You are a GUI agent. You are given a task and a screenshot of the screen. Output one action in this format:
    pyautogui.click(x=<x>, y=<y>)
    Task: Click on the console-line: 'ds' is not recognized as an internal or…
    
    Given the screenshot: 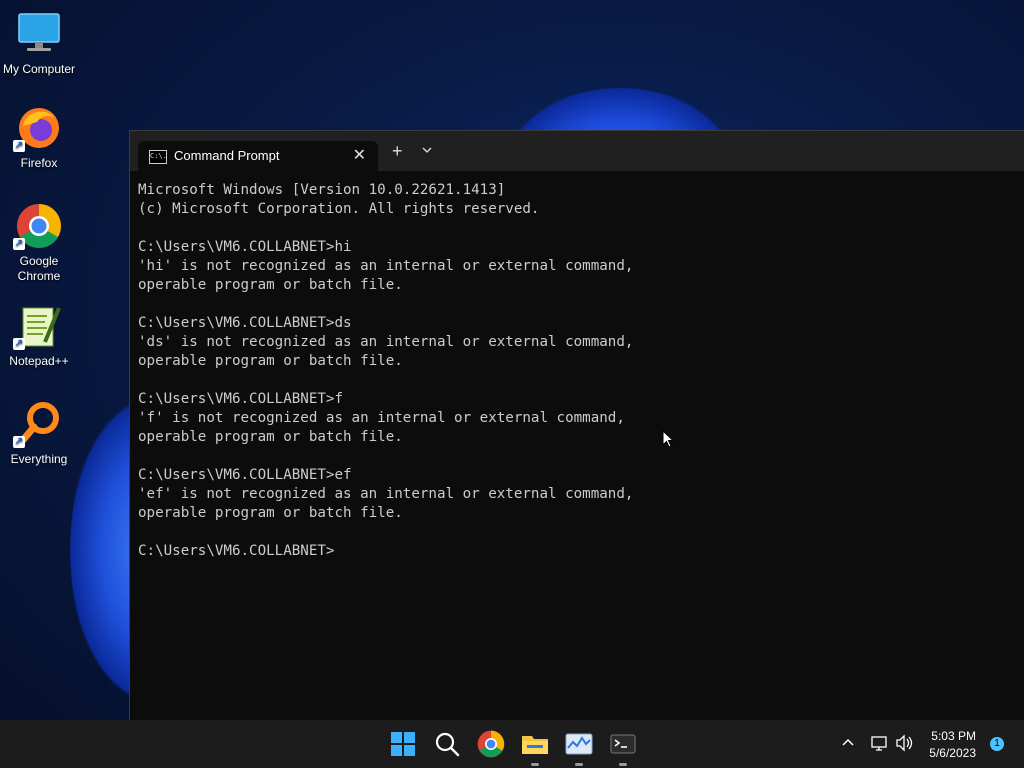 What is the action you would take?
    pyautogui.click(x=386, y=342)
    